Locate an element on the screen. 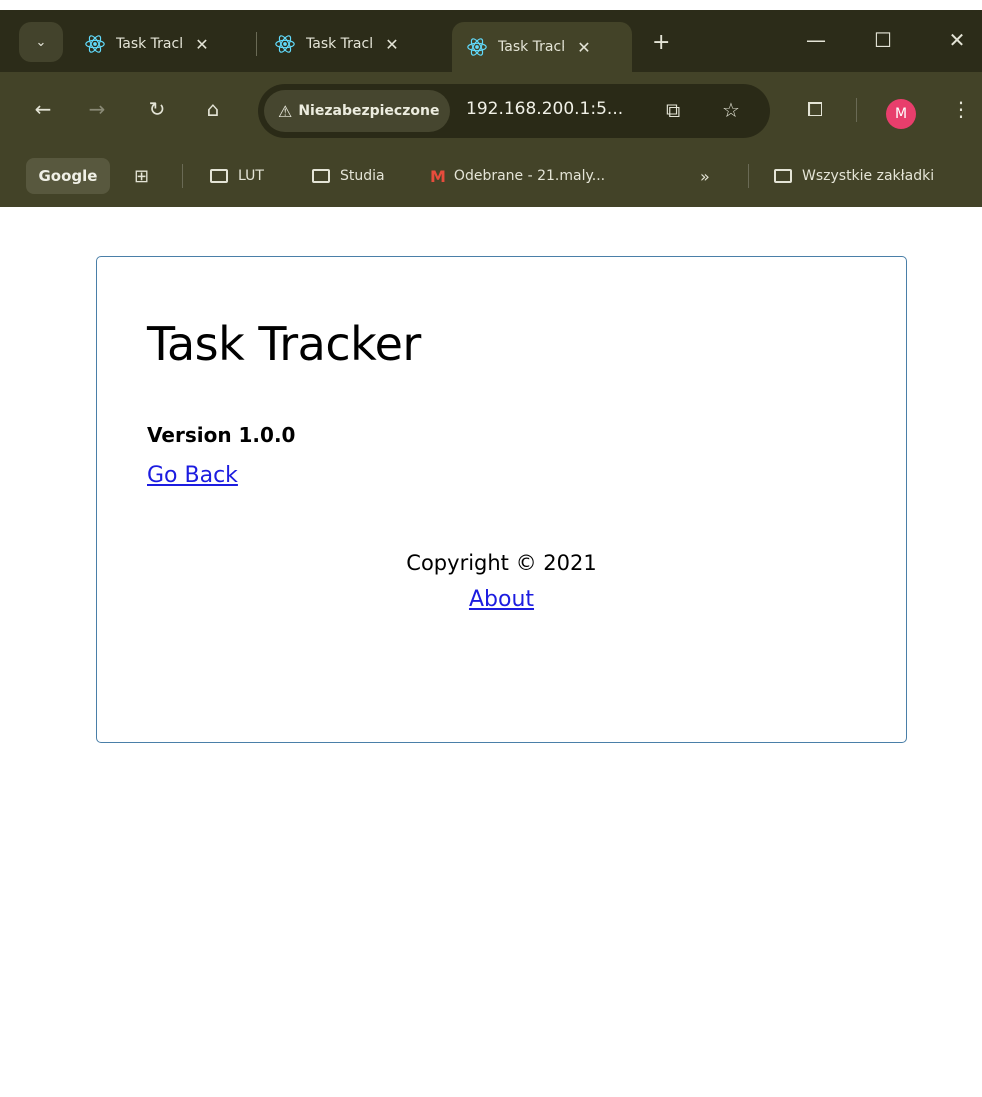 This screenshot has width=982, height=1097. arrow-right-icon: → is located at coordinates (97, 109).